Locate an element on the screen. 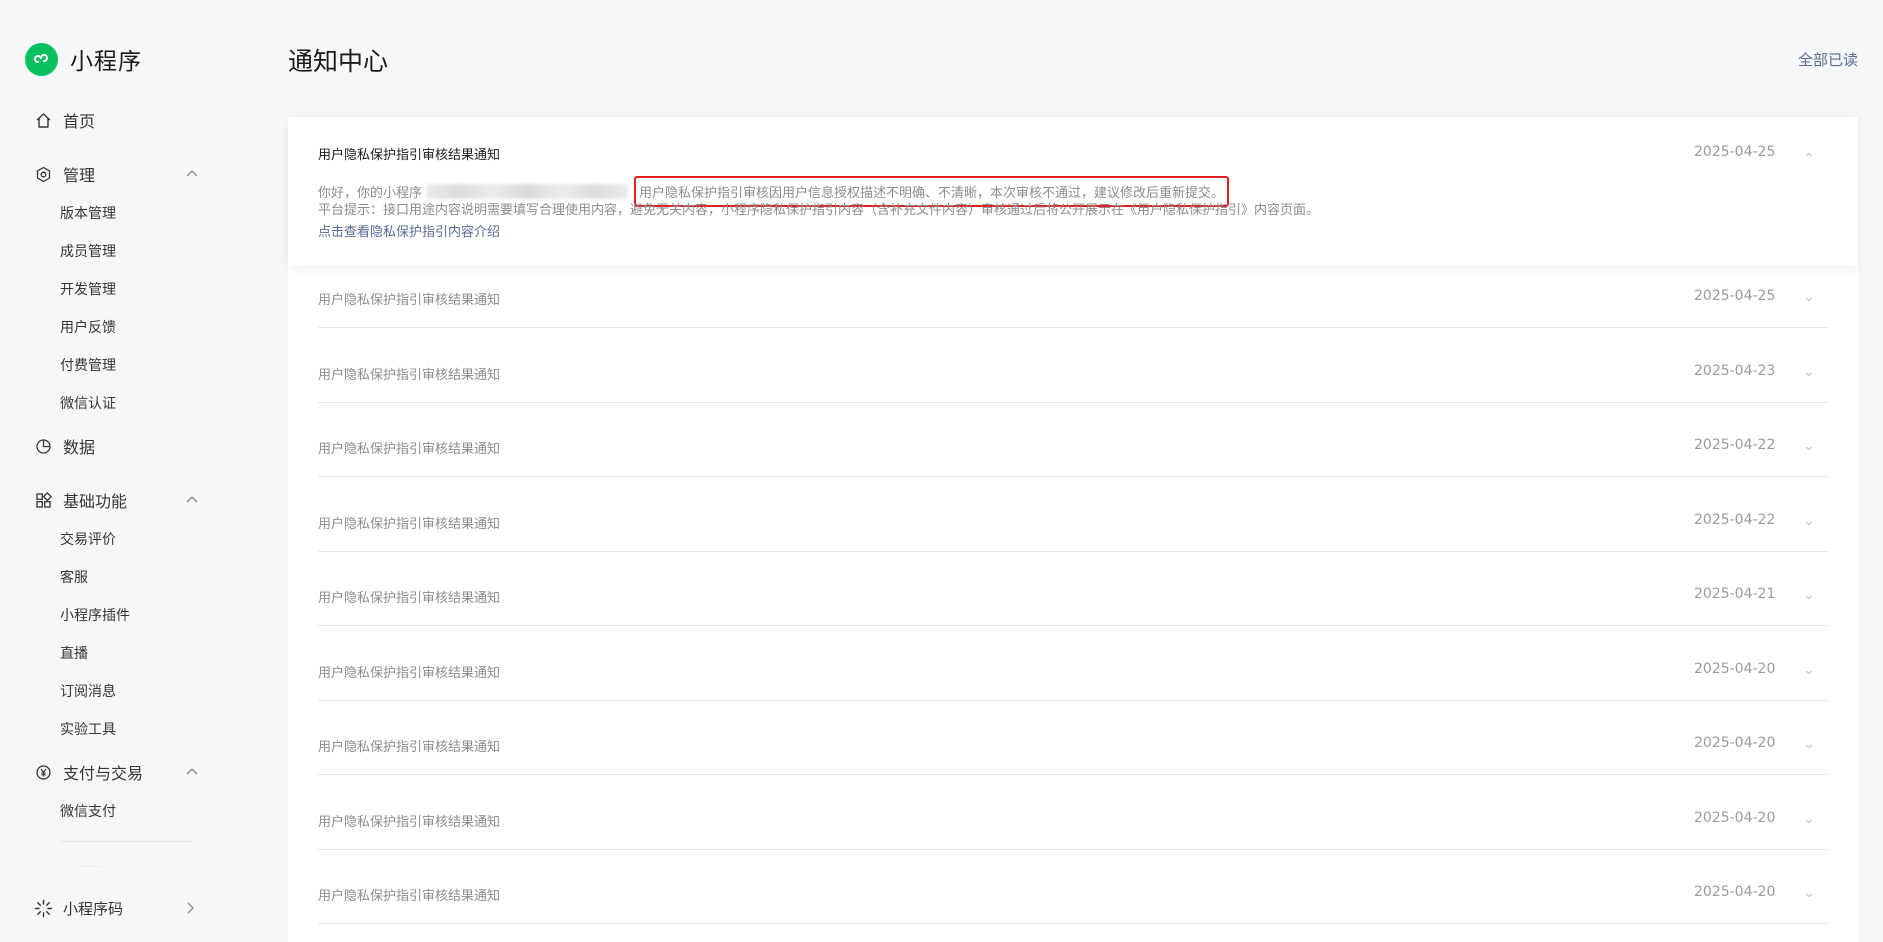  sidebar-item-plugins: 小程序插件 is located at coordinates (95, 616).